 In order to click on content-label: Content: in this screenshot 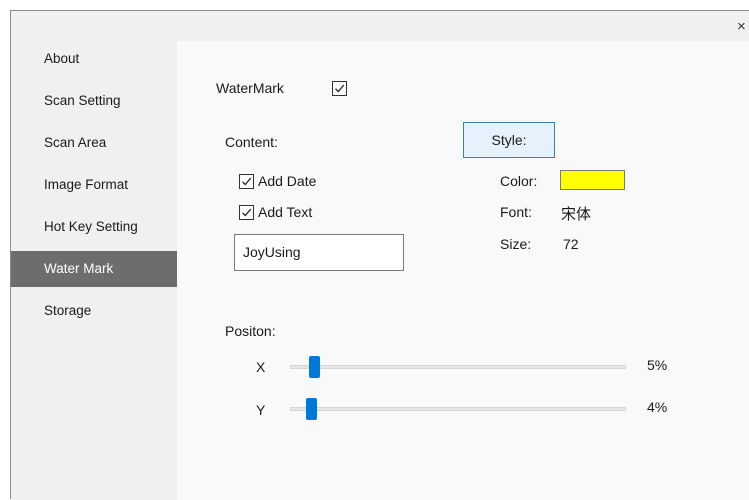, I will do `click(251, 142)`.